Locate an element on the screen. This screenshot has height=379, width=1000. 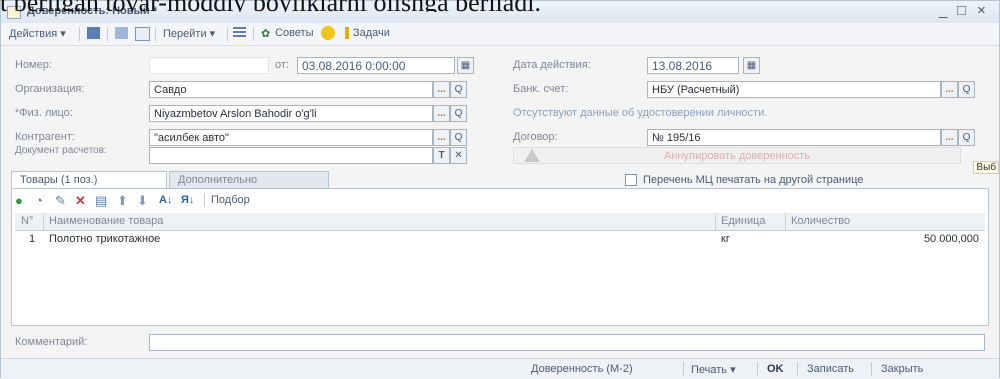
bank-account-label: Банк. счет: is located at coordinates (541, 89).